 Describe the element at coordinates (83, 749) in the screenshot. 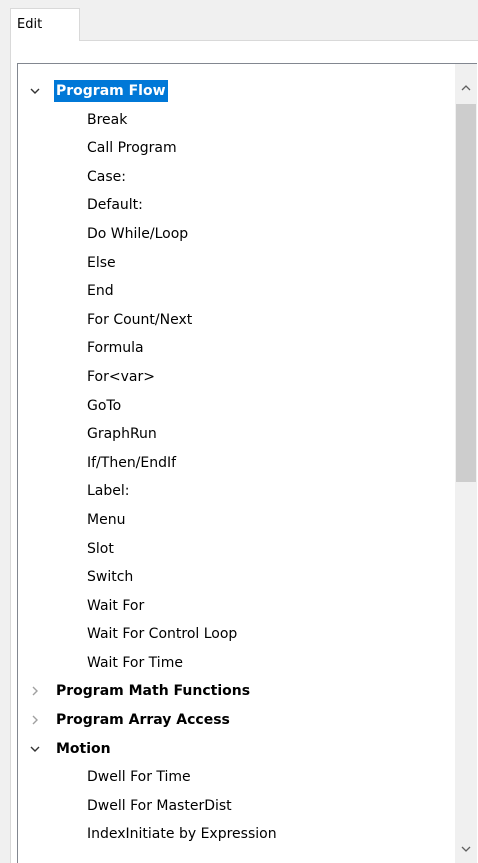

I see `tree-group-label: Motion` at that location.